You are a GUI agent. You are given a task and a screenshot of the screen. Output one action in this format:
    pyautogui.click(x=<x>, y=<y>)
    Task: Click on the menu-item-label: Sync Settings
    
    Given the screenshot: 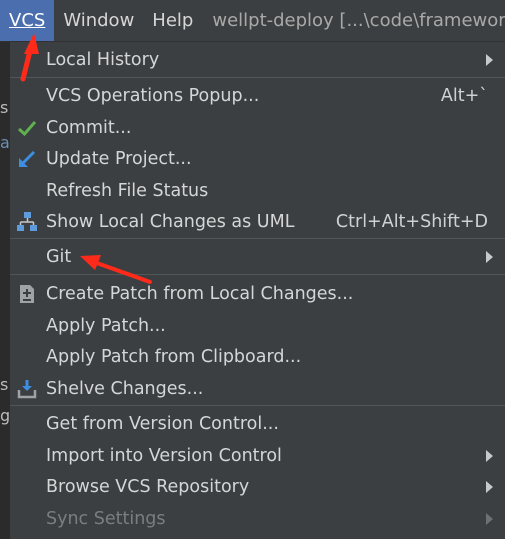 What is the action you would take?
    pyautogui.click(x=106, y=518)
    